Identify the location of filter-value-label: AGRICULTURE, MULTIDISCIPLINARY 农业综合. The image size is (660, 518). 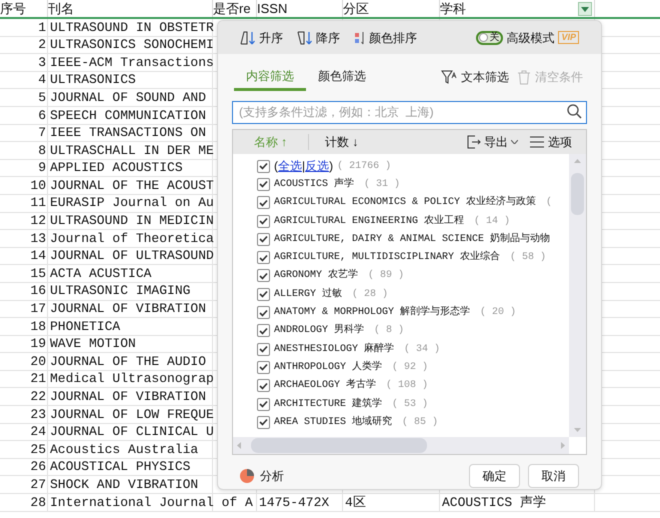
(387, 258).